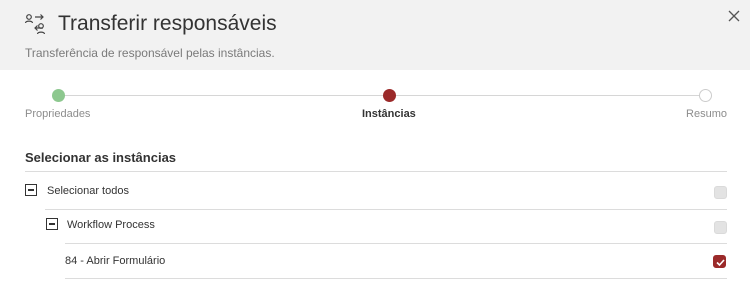  Describe the element at coordinates (58, 95) in the screenshot. I see `step-dot-propriedades` at that location.